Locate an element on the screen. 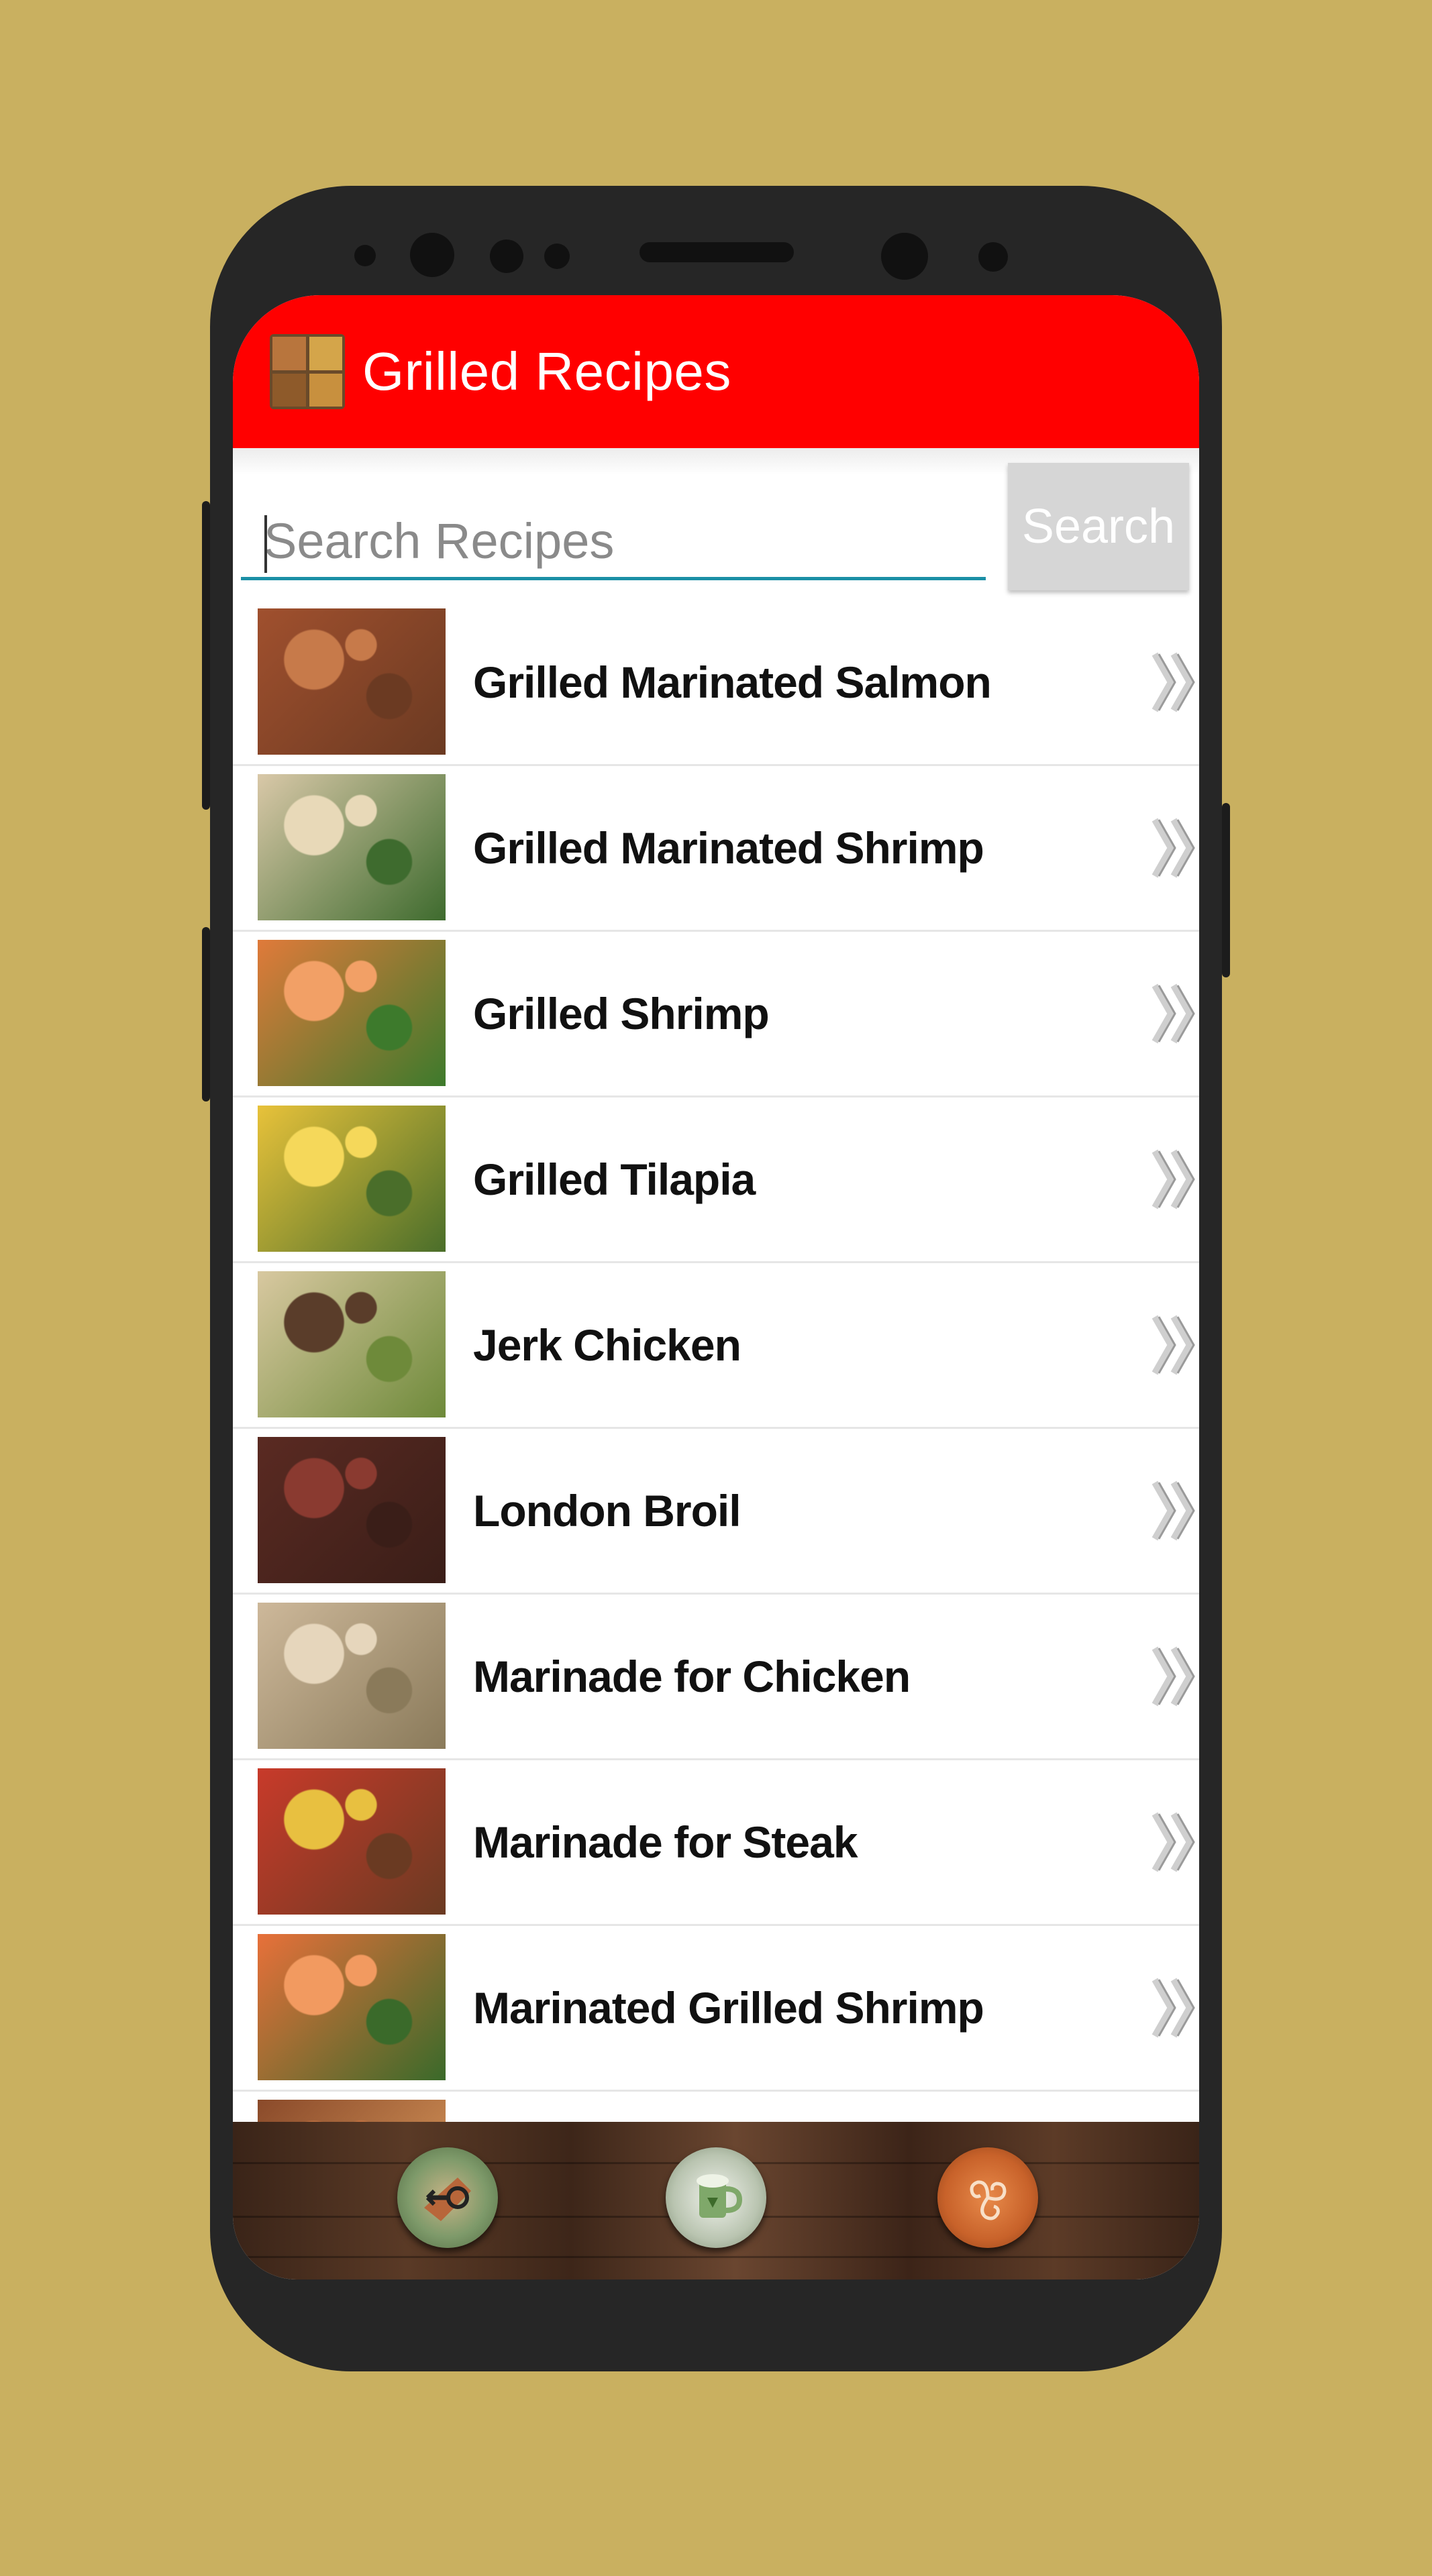  recipe-name: London Broil is located at coordinates (607, 1511).